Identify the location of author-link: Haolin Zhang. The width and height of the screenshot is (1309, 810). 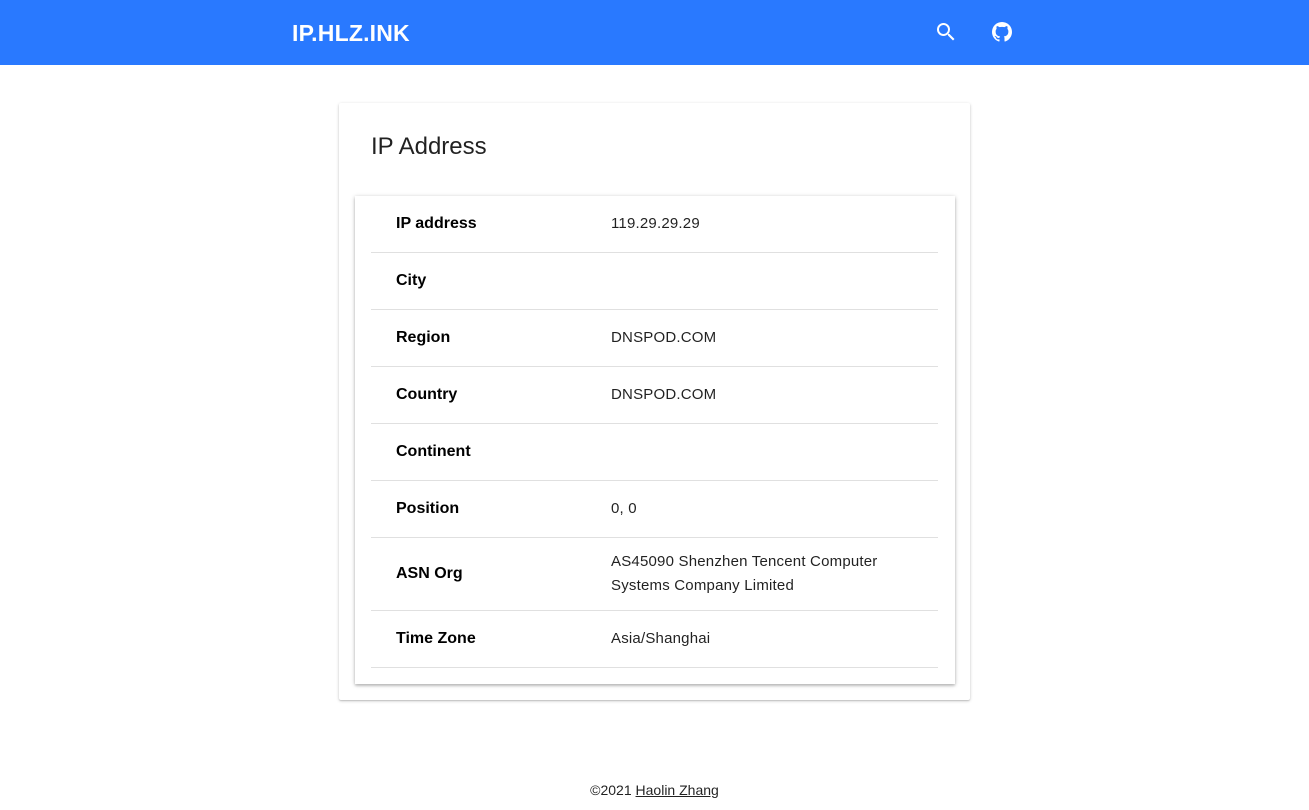
(677, 790).